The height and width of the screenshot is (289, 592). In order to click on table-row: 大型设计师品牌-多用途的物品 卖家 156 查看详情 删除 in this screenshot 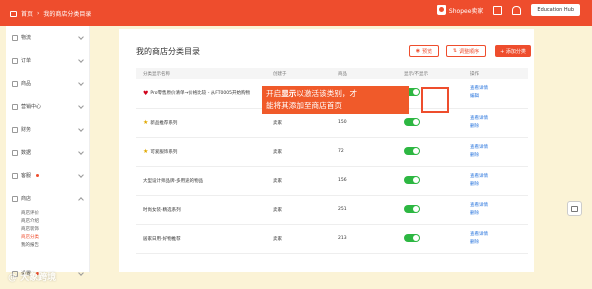, I will do `click(332, 181)`.